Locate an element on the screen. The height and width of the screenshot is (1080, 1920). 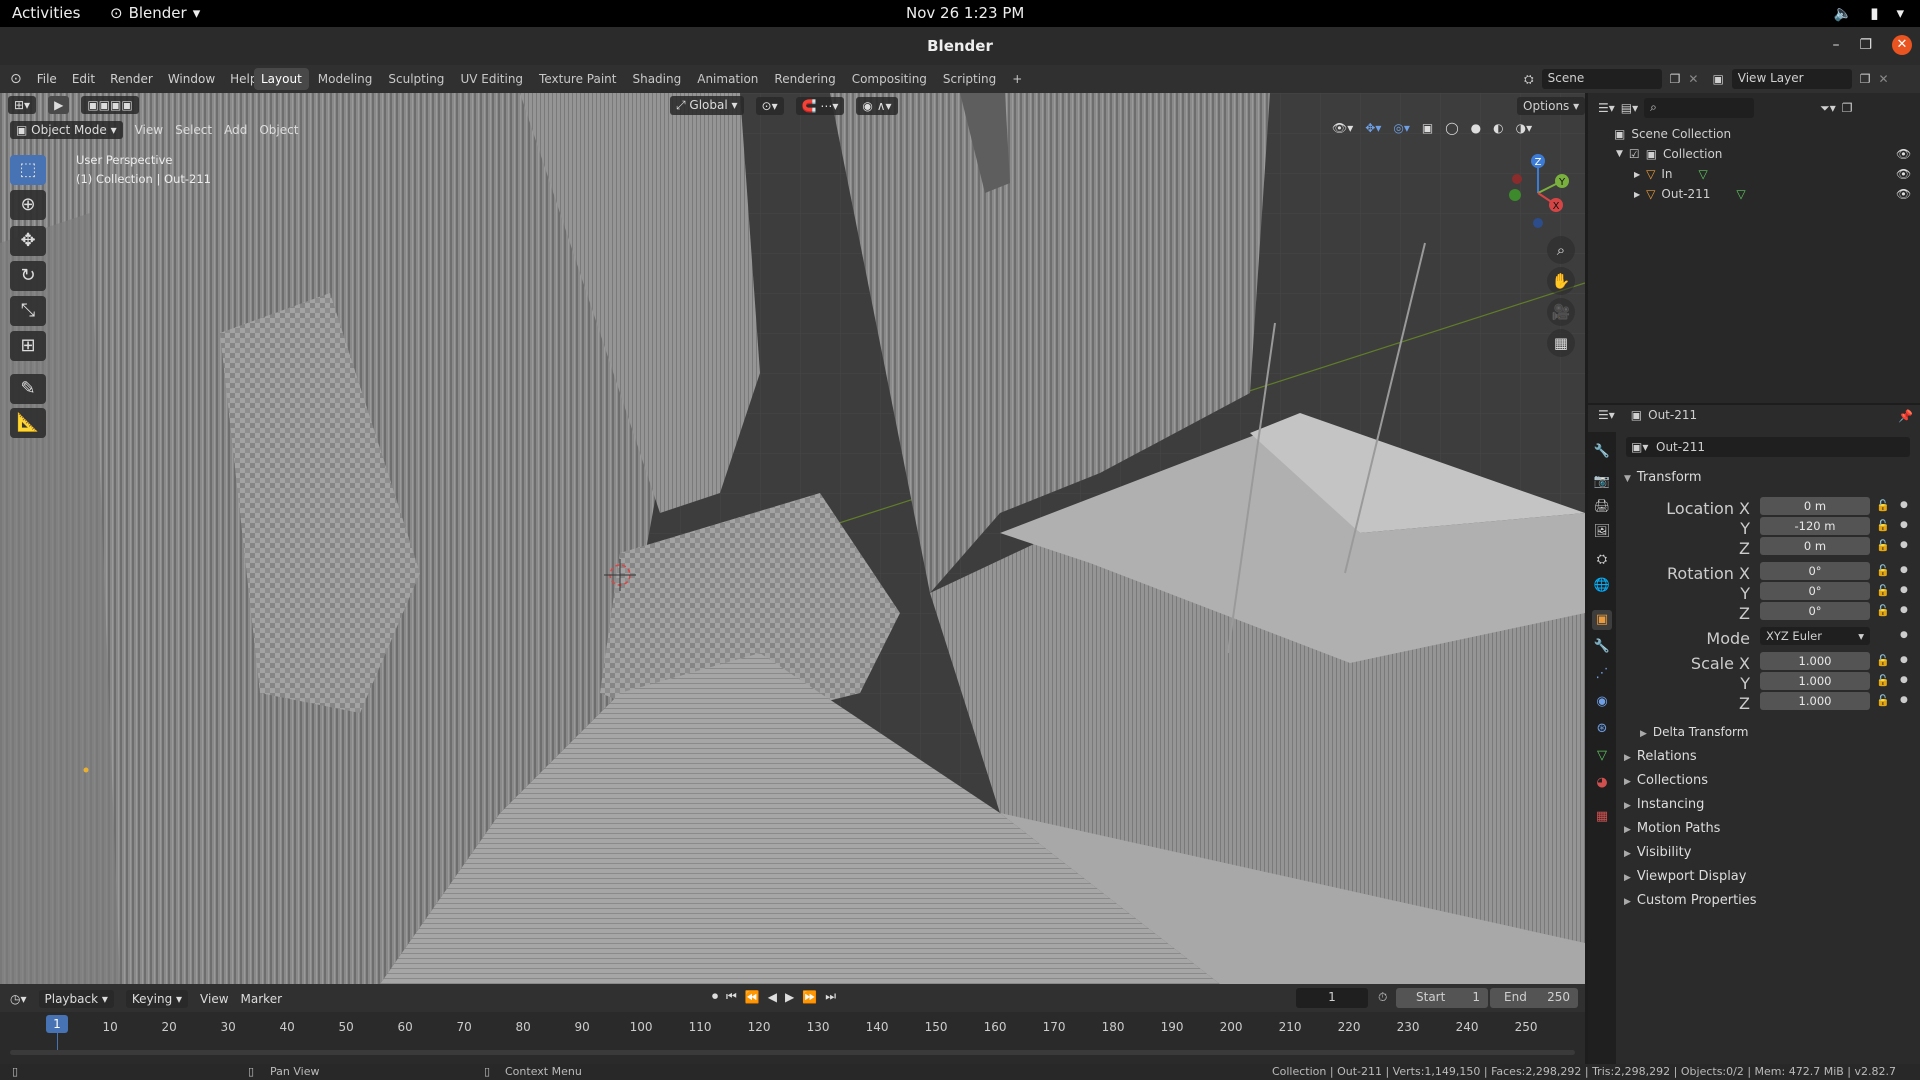
rotate-tool: ↻ is located at coordinates (28, 276).